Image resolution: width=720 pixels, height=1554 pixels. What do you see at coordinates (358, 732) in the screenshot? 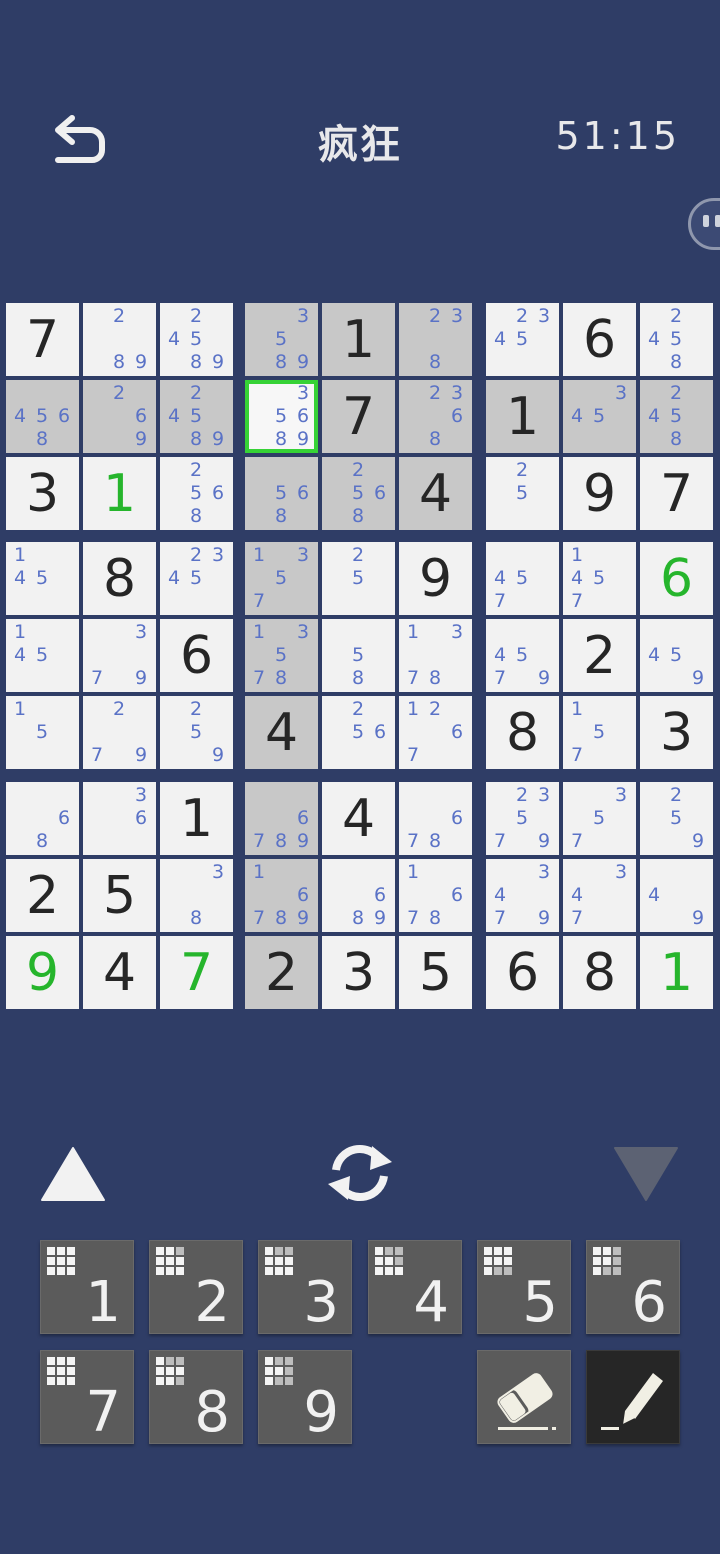
I see `cell-r6c5: 256` at bounding box center [358, 732].